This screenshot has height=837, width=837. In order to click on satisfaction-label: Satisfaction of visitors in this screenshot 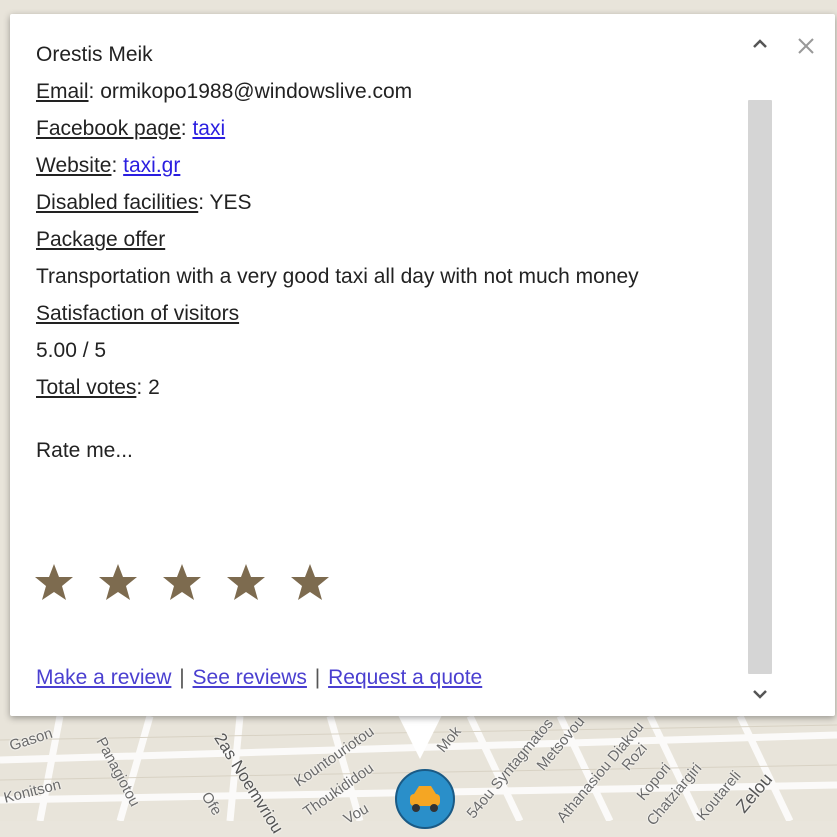, I will do `click(138, 313)`.